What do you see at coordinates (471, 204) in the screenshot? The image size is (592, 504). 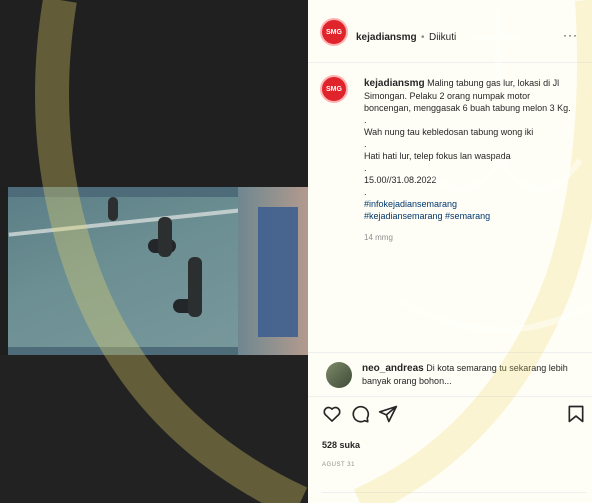 I see `hashtag-link: #infokejadiansemarang` at bounding box center [471, 204].